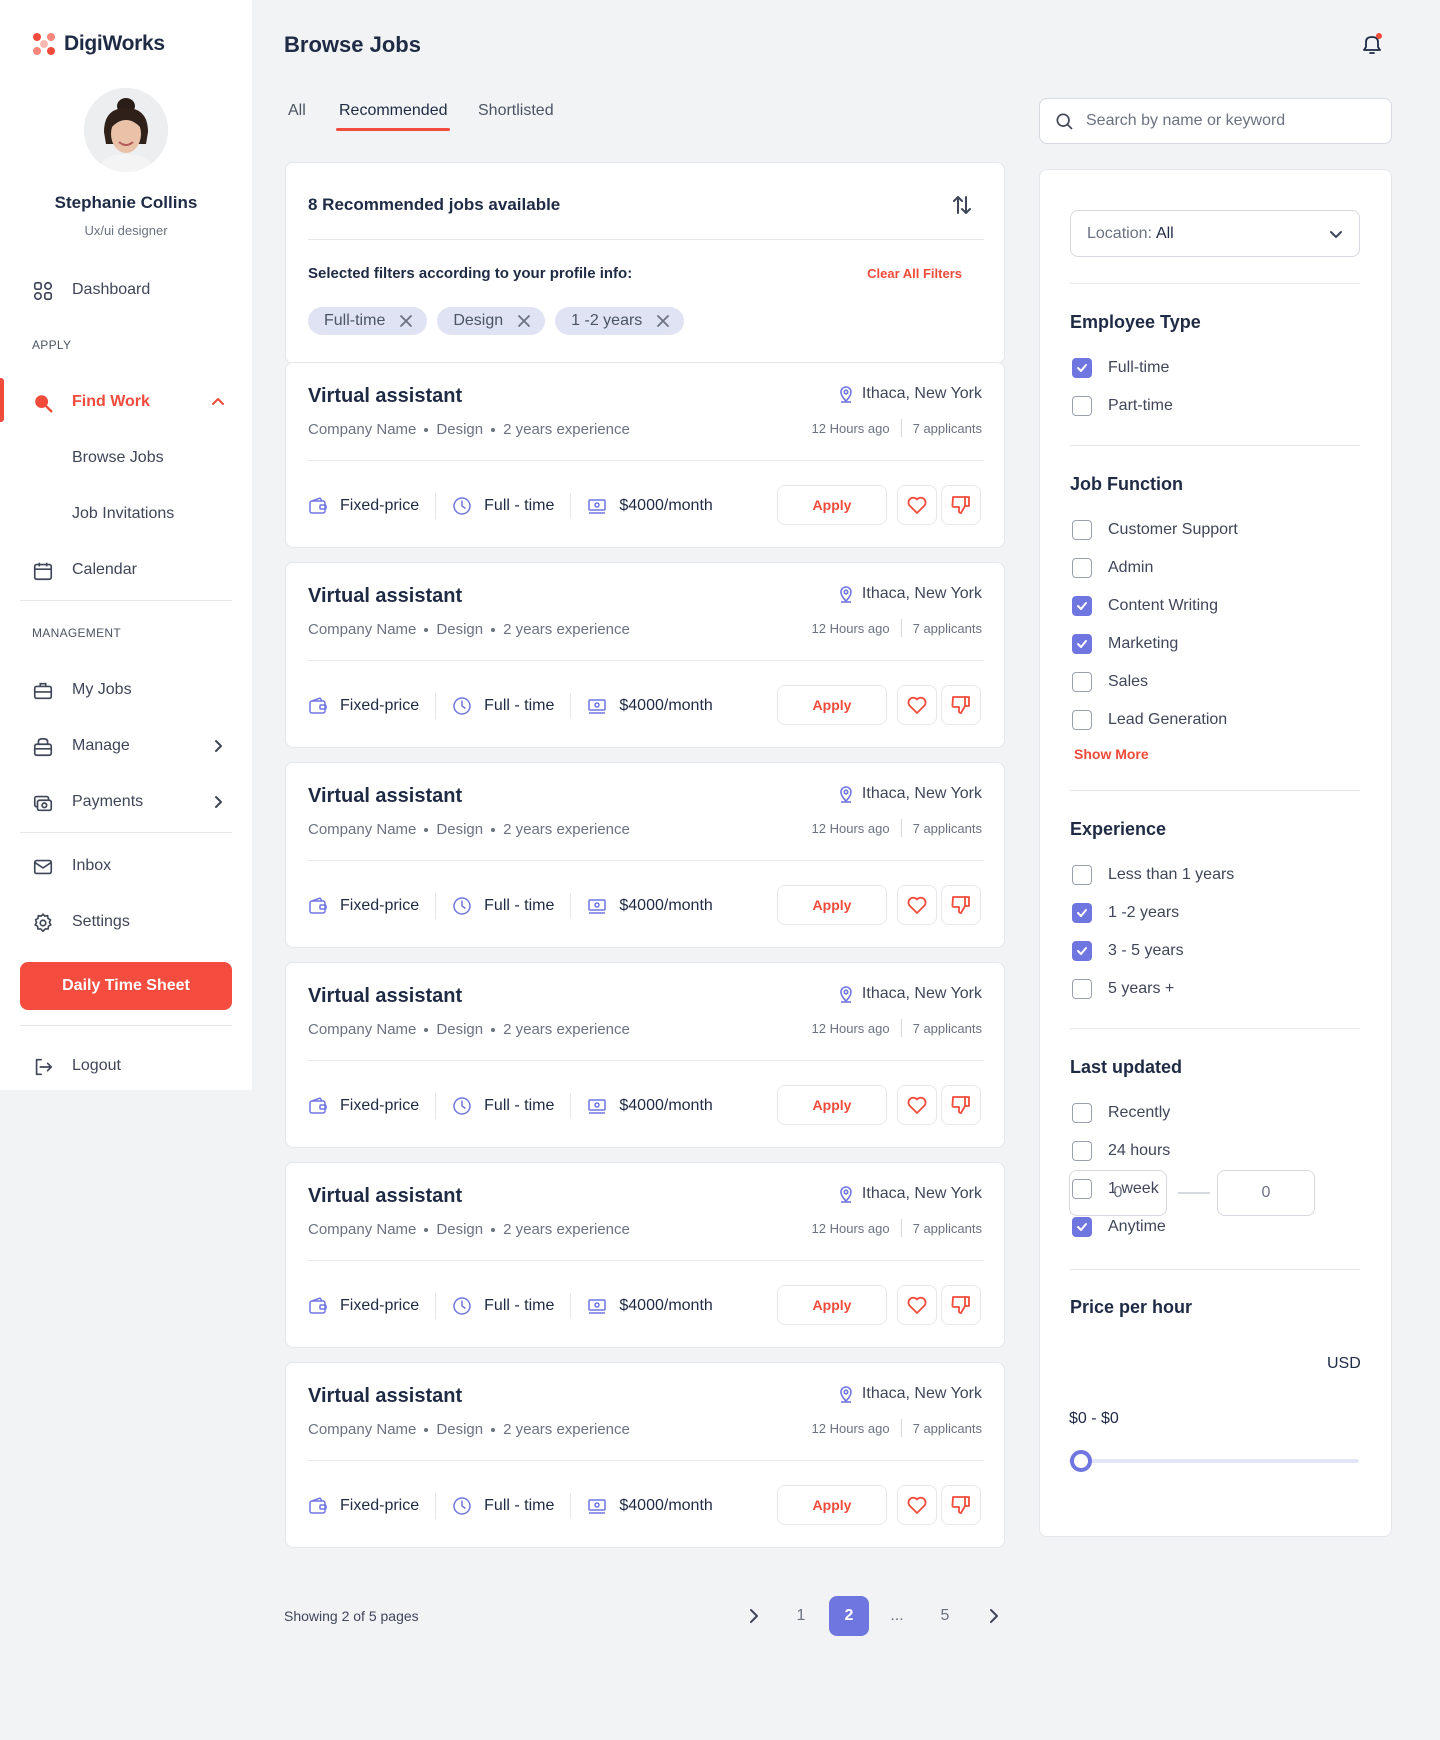  What do you see at coordinates (993, 1616) in the screenshot?
I see `next-page-button` at bounding box center [993, 1616].